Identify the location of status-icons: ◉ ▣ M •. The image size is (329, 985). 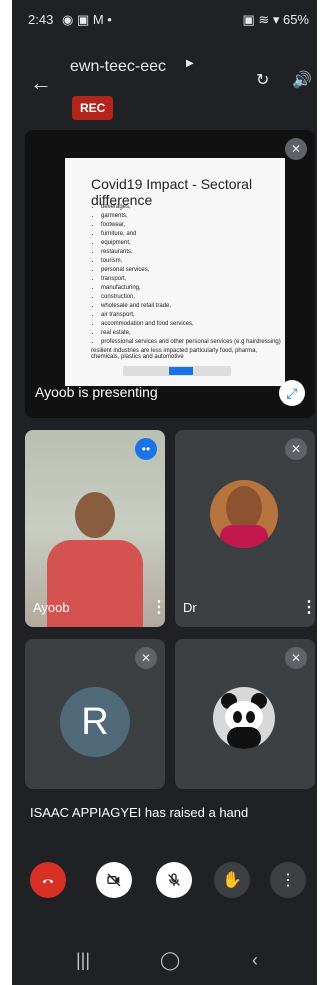
(87, 19).